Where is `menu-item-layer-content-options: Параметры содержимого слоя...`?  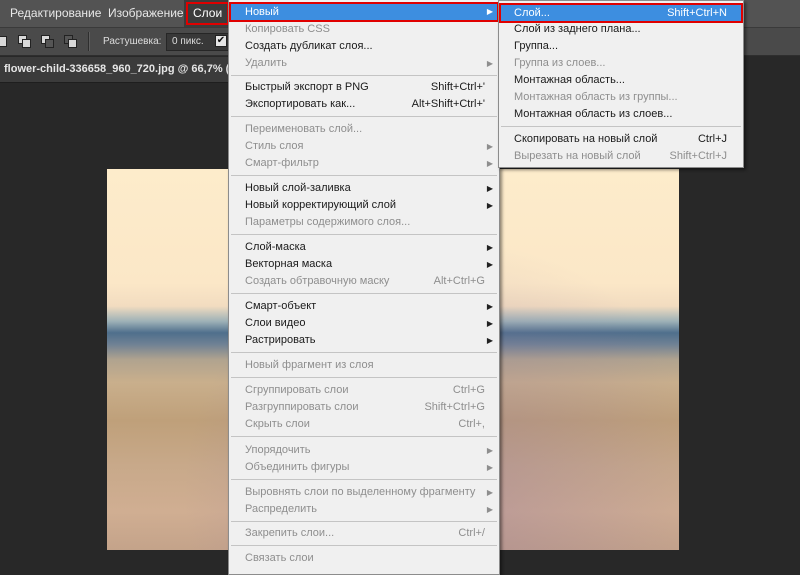
menu-item-layer-content-options: Параметры содержимого слоя... is located at coordinates (364, 222).